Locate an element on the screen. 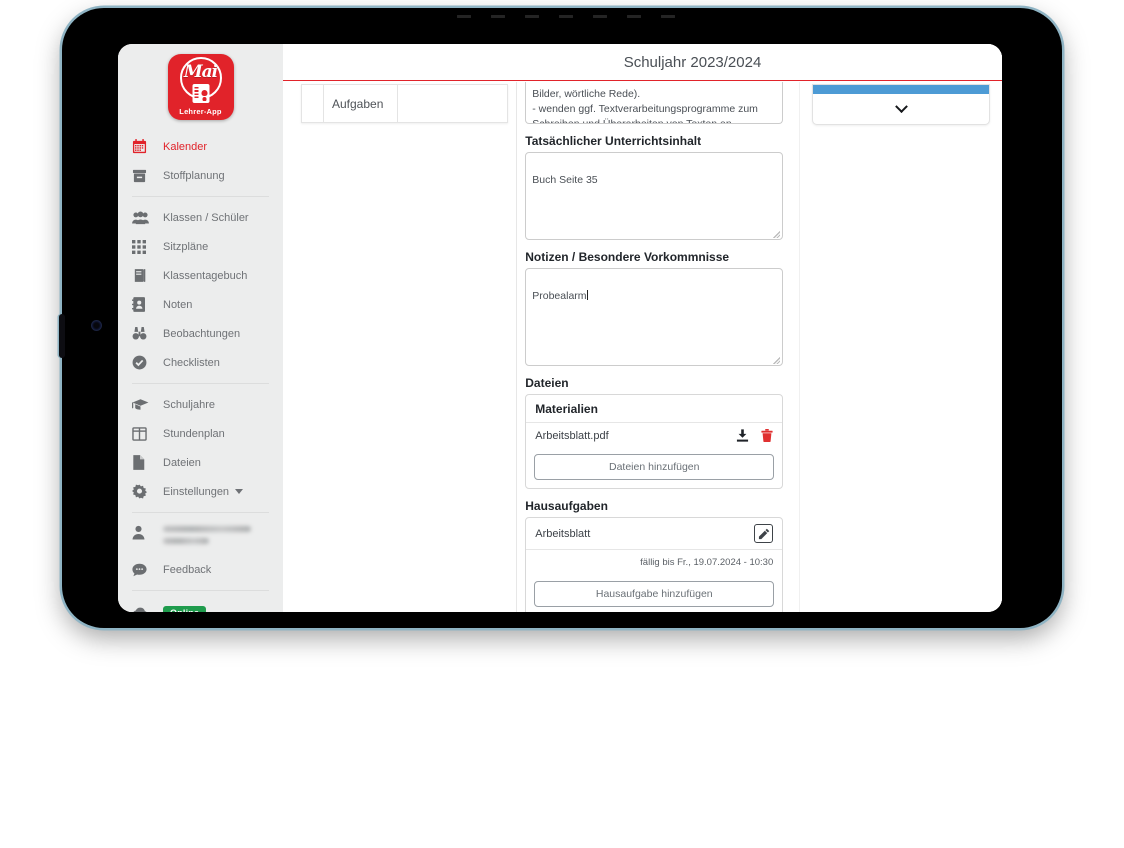 The image size is (1124, 848). sidebar-item-sitzplaene: Sitzpläne is located at coordinates (200, 246).